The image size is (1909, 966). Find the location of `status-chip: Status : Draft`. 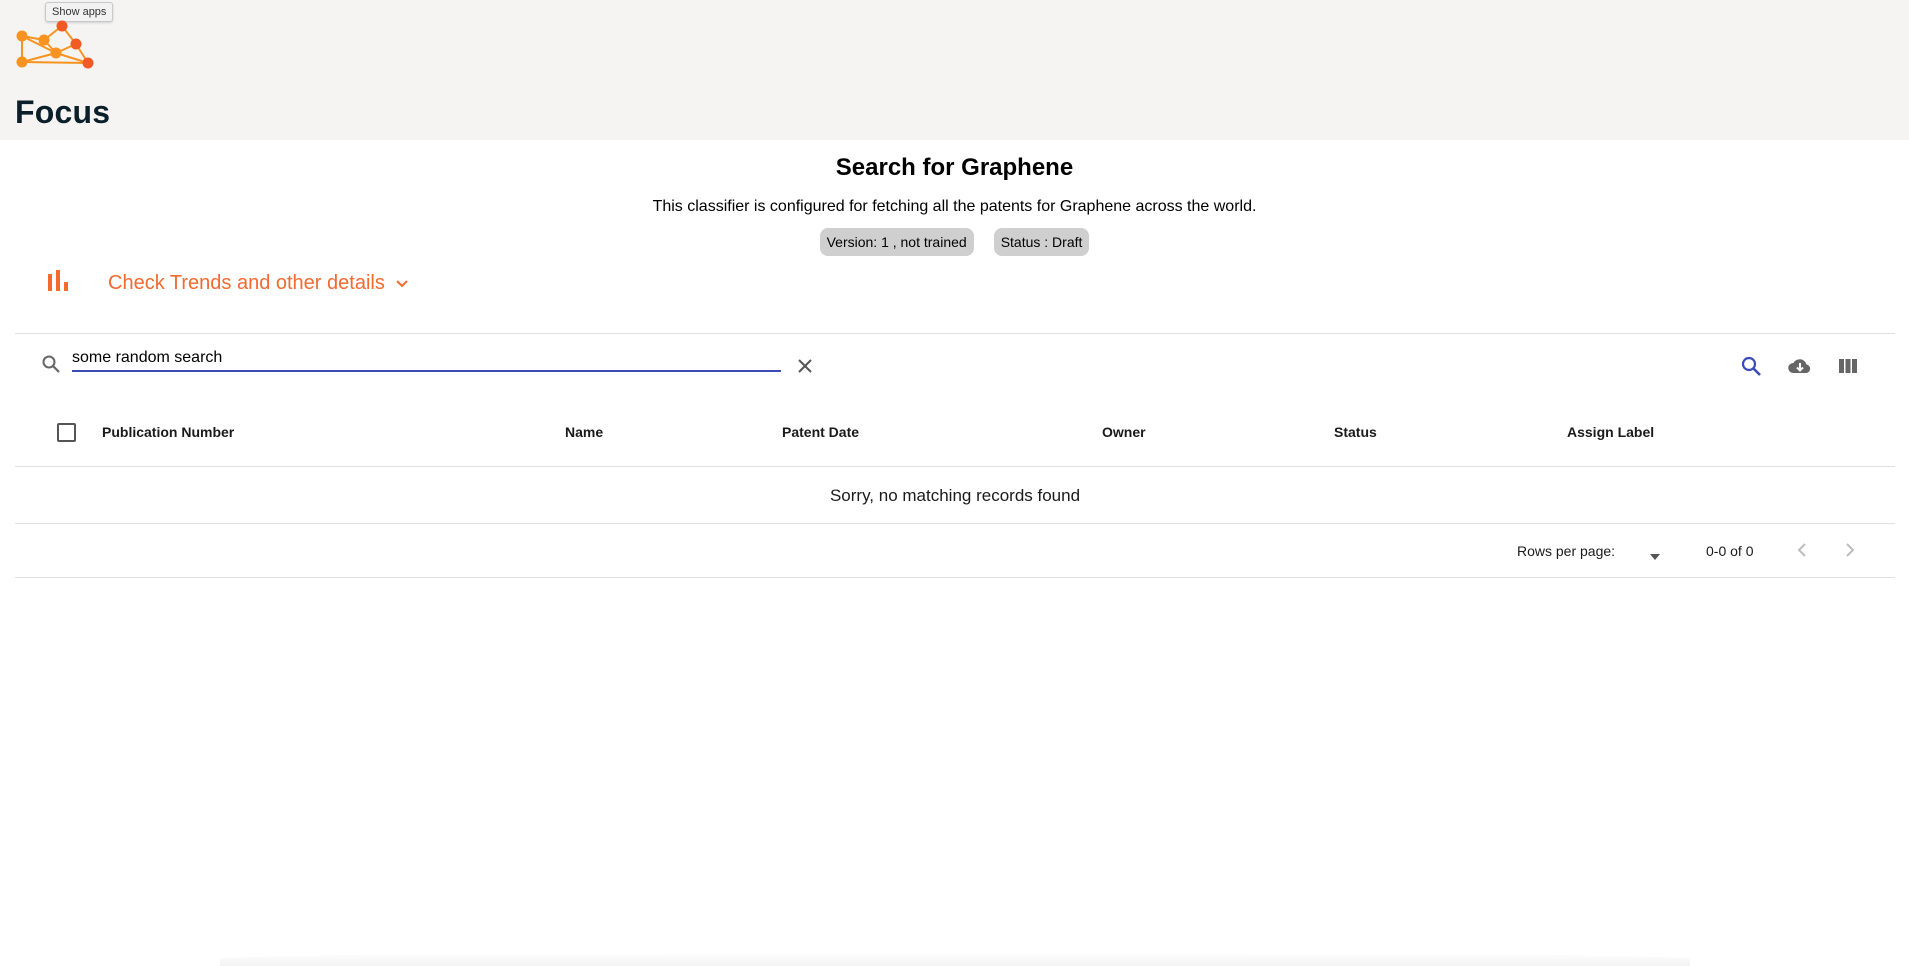

status-chip: Status : Draft is located at coordinates (1041, 242).